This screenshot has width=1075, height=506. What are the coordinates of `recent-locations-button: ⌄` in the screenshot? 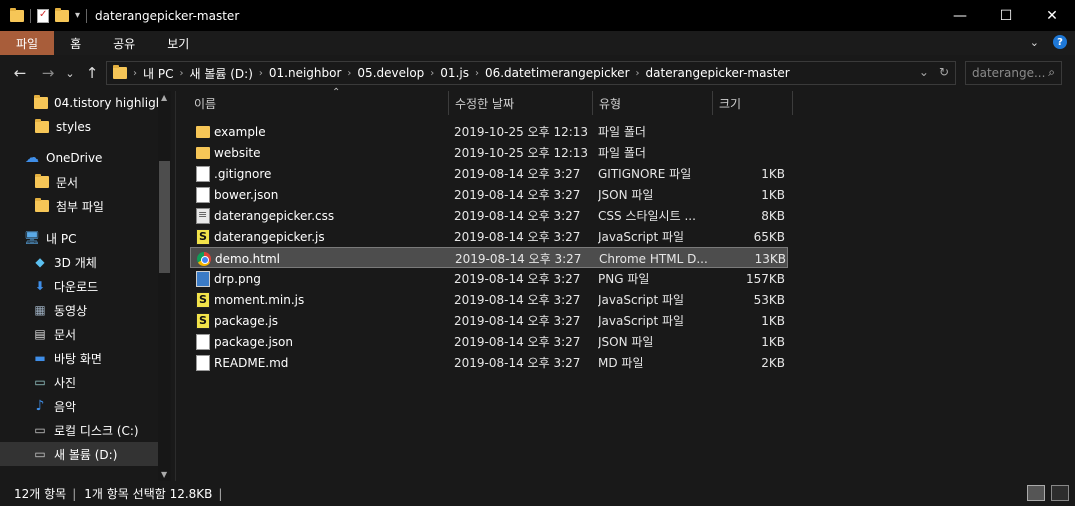 It's located at (70, 73).